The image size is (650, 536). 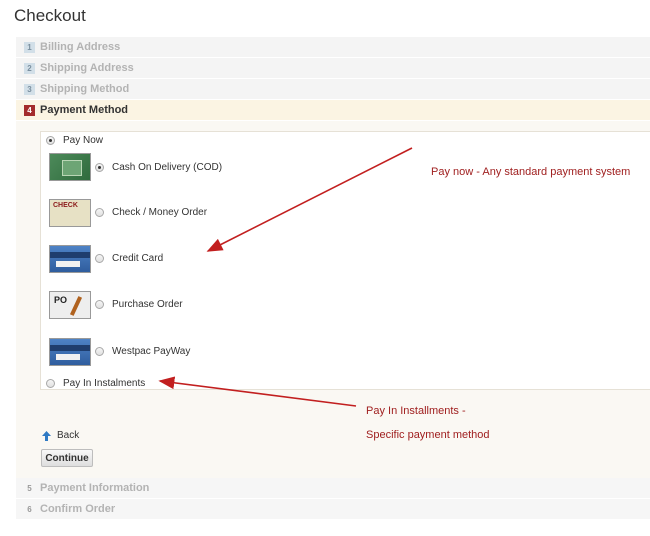 What do you see at coordinates (61, 300) in the screenshot?
I see `po-icon-label: PO` at bounding box center [61, 300].